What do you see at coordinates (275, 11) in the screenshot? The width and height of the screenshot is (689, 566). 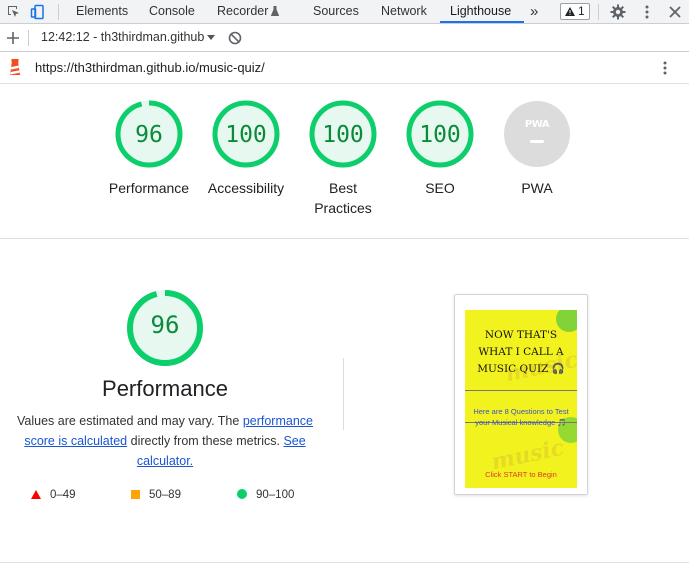 I see `flask-icon` at bounding box center [275, 11].